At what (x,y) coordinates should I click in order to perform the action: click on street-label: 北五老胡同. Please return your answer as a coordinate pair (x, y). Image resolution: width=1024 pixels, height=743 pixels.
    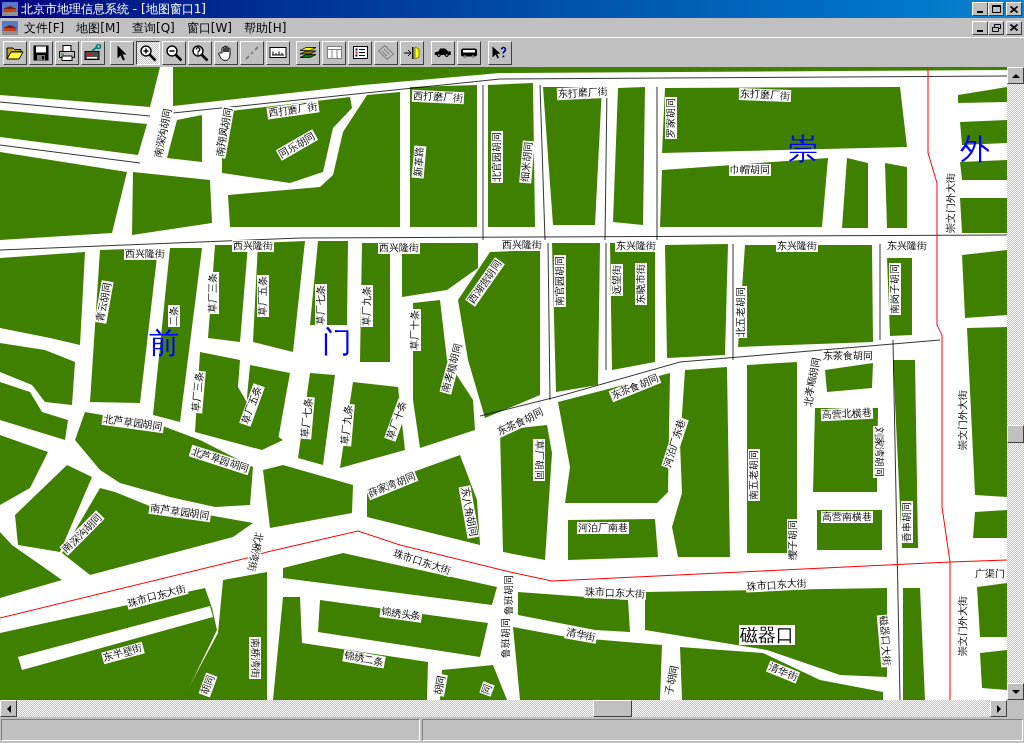
    Looking at the image, I should click on (741, 312).